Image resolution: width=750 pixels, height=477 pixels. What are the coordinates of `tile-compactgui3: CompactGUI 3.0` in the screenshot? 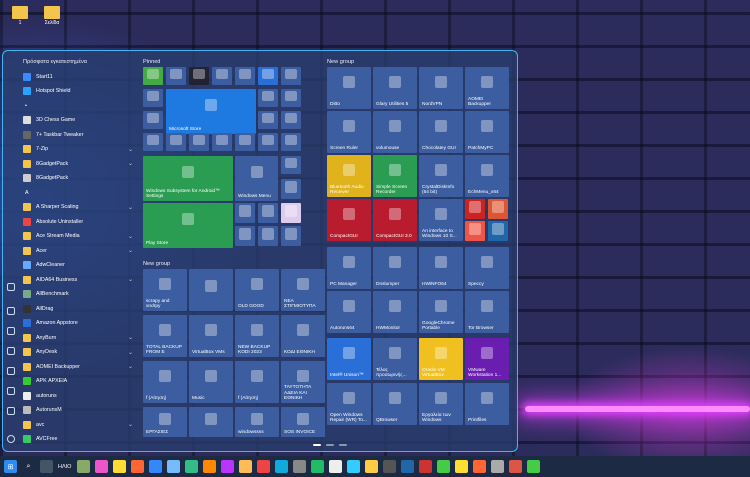 It's located at (395, 220).